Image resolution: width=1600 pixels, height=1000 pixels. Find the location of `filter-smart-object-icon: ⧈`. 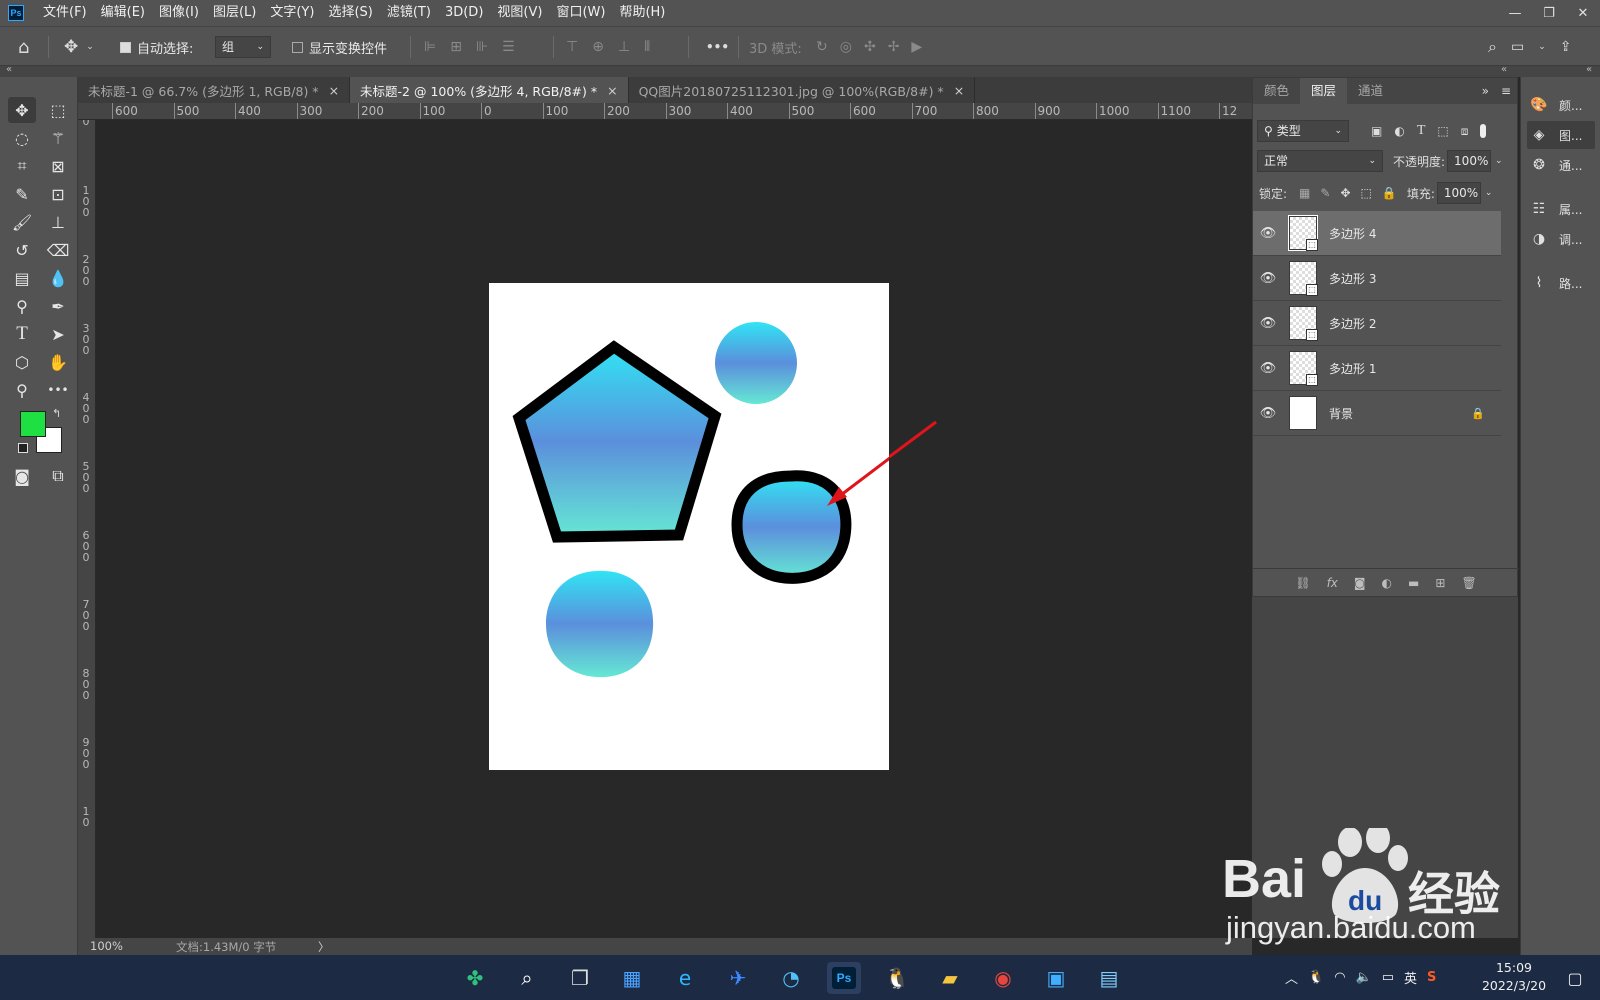

filter-smart-object-icon: ⧈ is located at coordinates (1465, 131).